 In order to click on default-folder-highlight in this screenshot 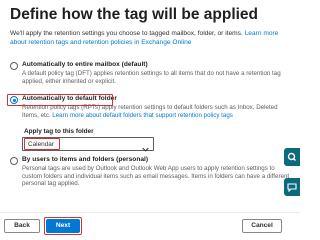, I will do `click(60, 100)`.